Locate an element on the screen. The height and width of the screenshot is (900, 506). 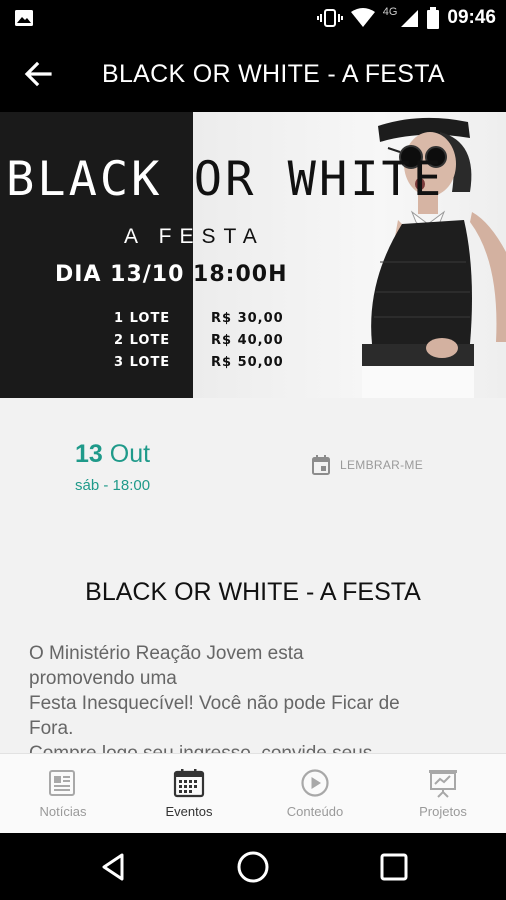
network-type: 4G is located at coordinates (390, 12).